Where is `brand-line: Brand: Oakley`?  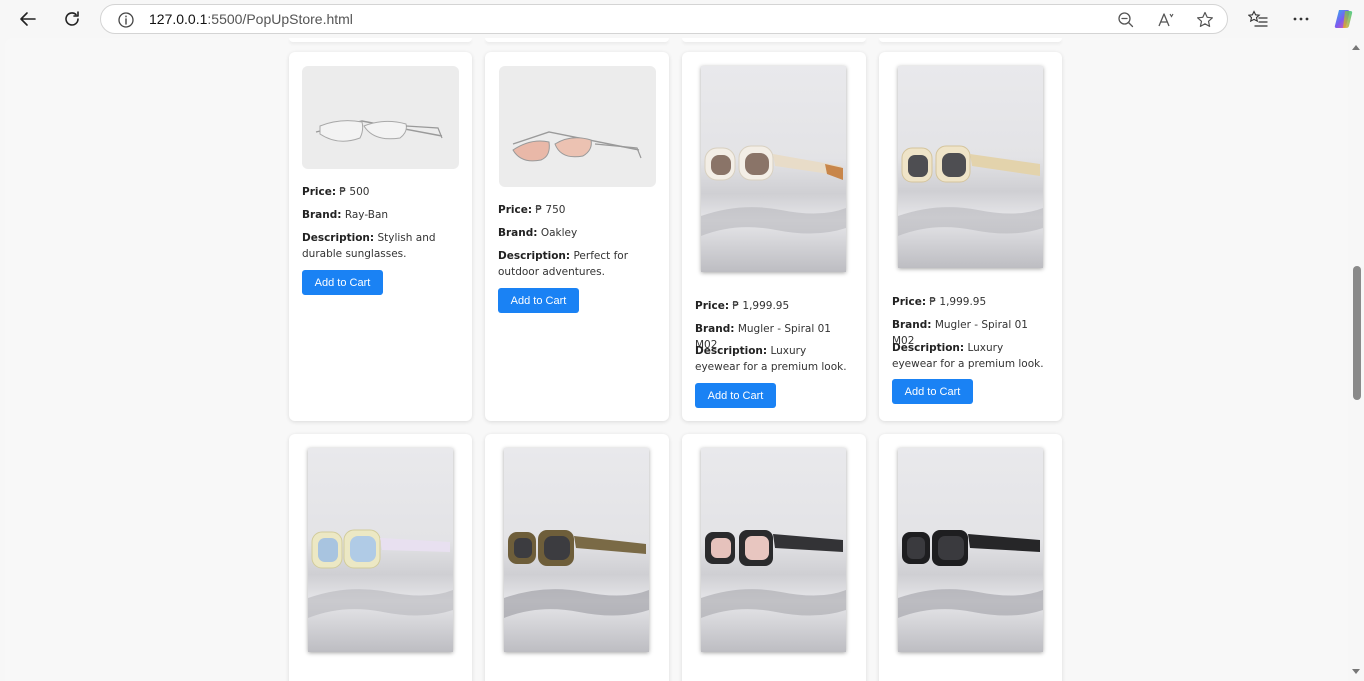 brand-line: Brand: Oakley is located at coordinates (577, 233).